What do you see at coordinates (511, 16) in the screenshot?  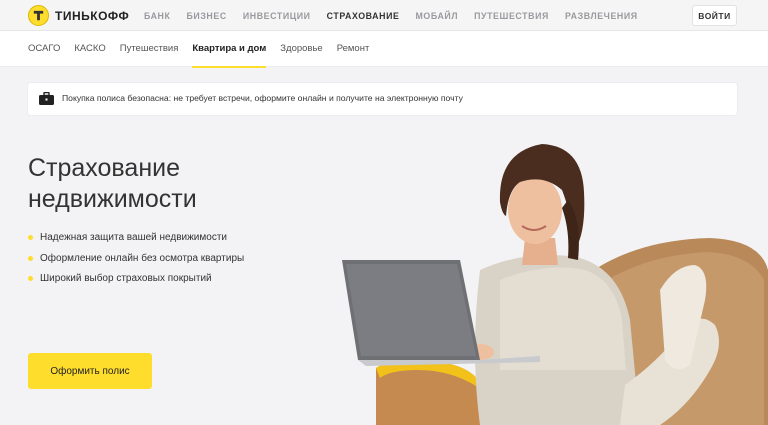 I see `topnav-item-travel: ПУТЕШЕСТВИЯ` at bounding box center [511, 16].